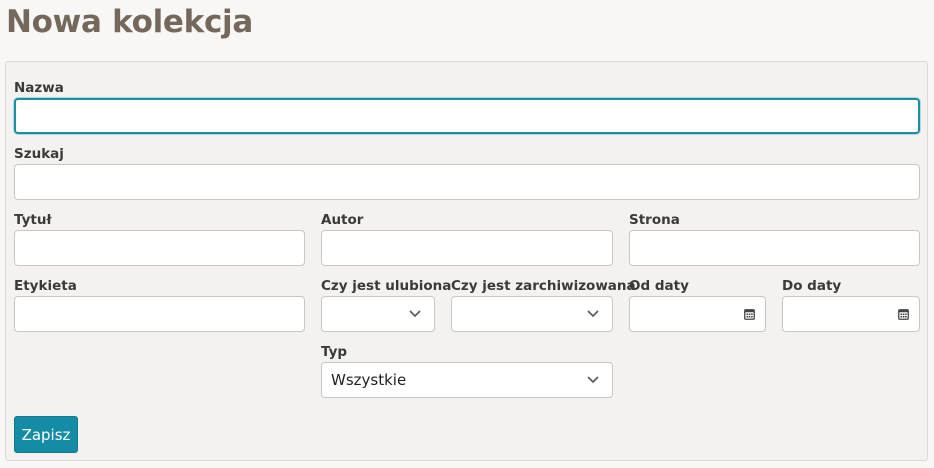  What do you see at coordinates (342, 220) in the screenshot?
I see `author-label: Autor` at bounding box center [342, 220].